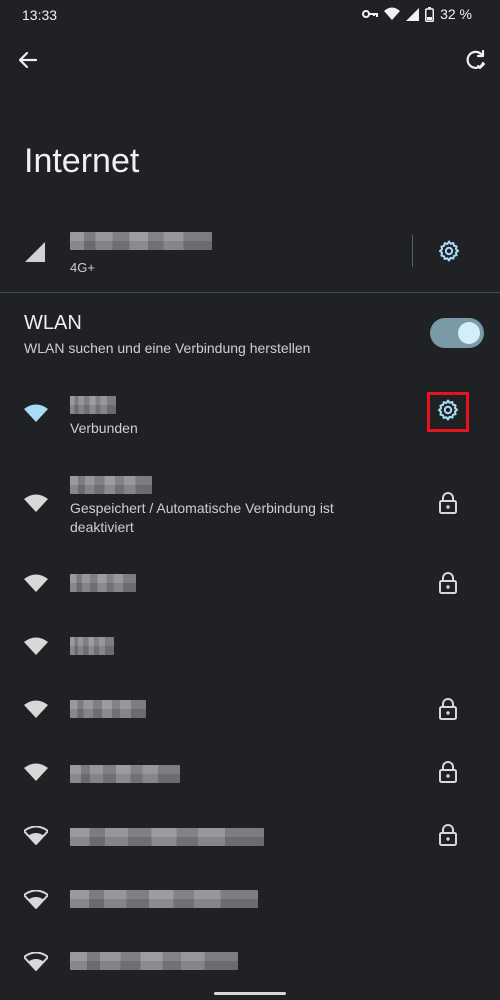 This screenshot has width=500, height=1000. I want to click on status-icons: 32 %, so click(417, 14).